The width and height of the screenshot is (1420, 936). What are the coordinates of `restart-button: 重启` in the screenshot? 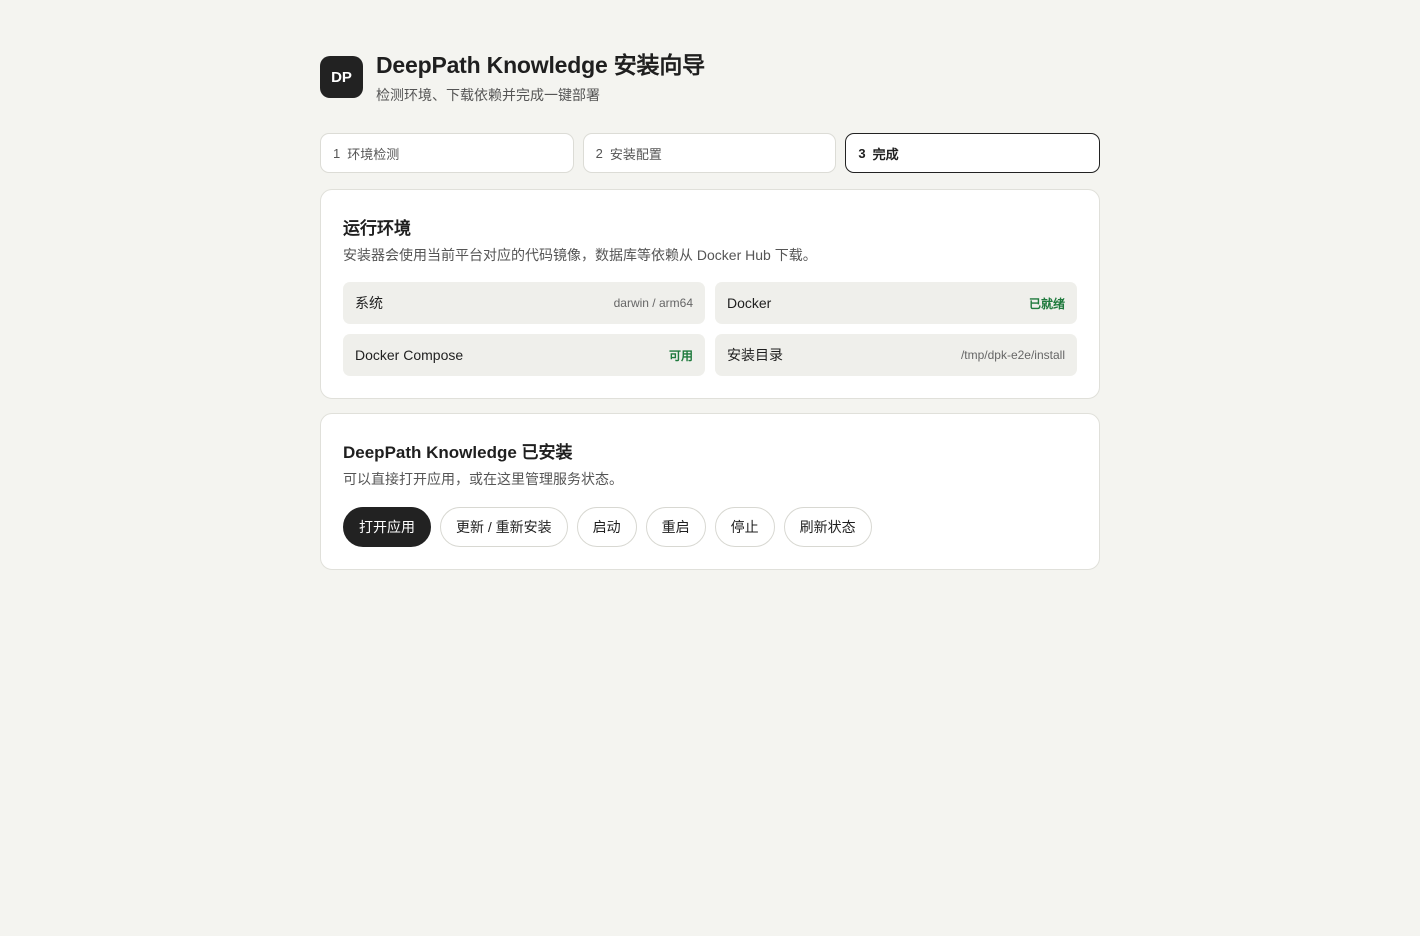 It's located at (675, 527).